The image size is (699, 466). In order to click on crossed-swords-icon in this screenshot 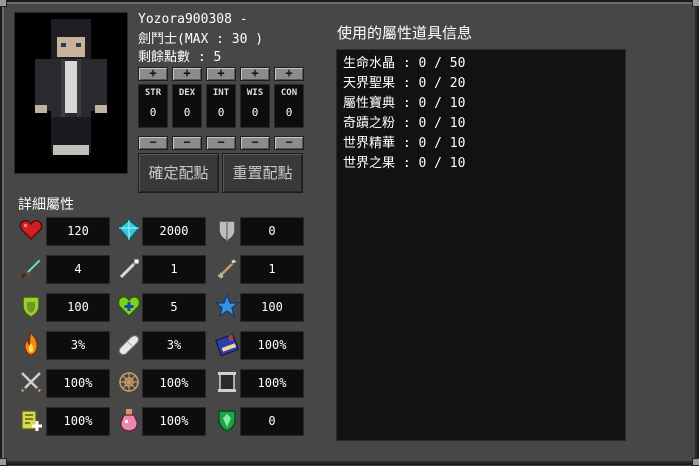, I will do `click(31, 382)`.